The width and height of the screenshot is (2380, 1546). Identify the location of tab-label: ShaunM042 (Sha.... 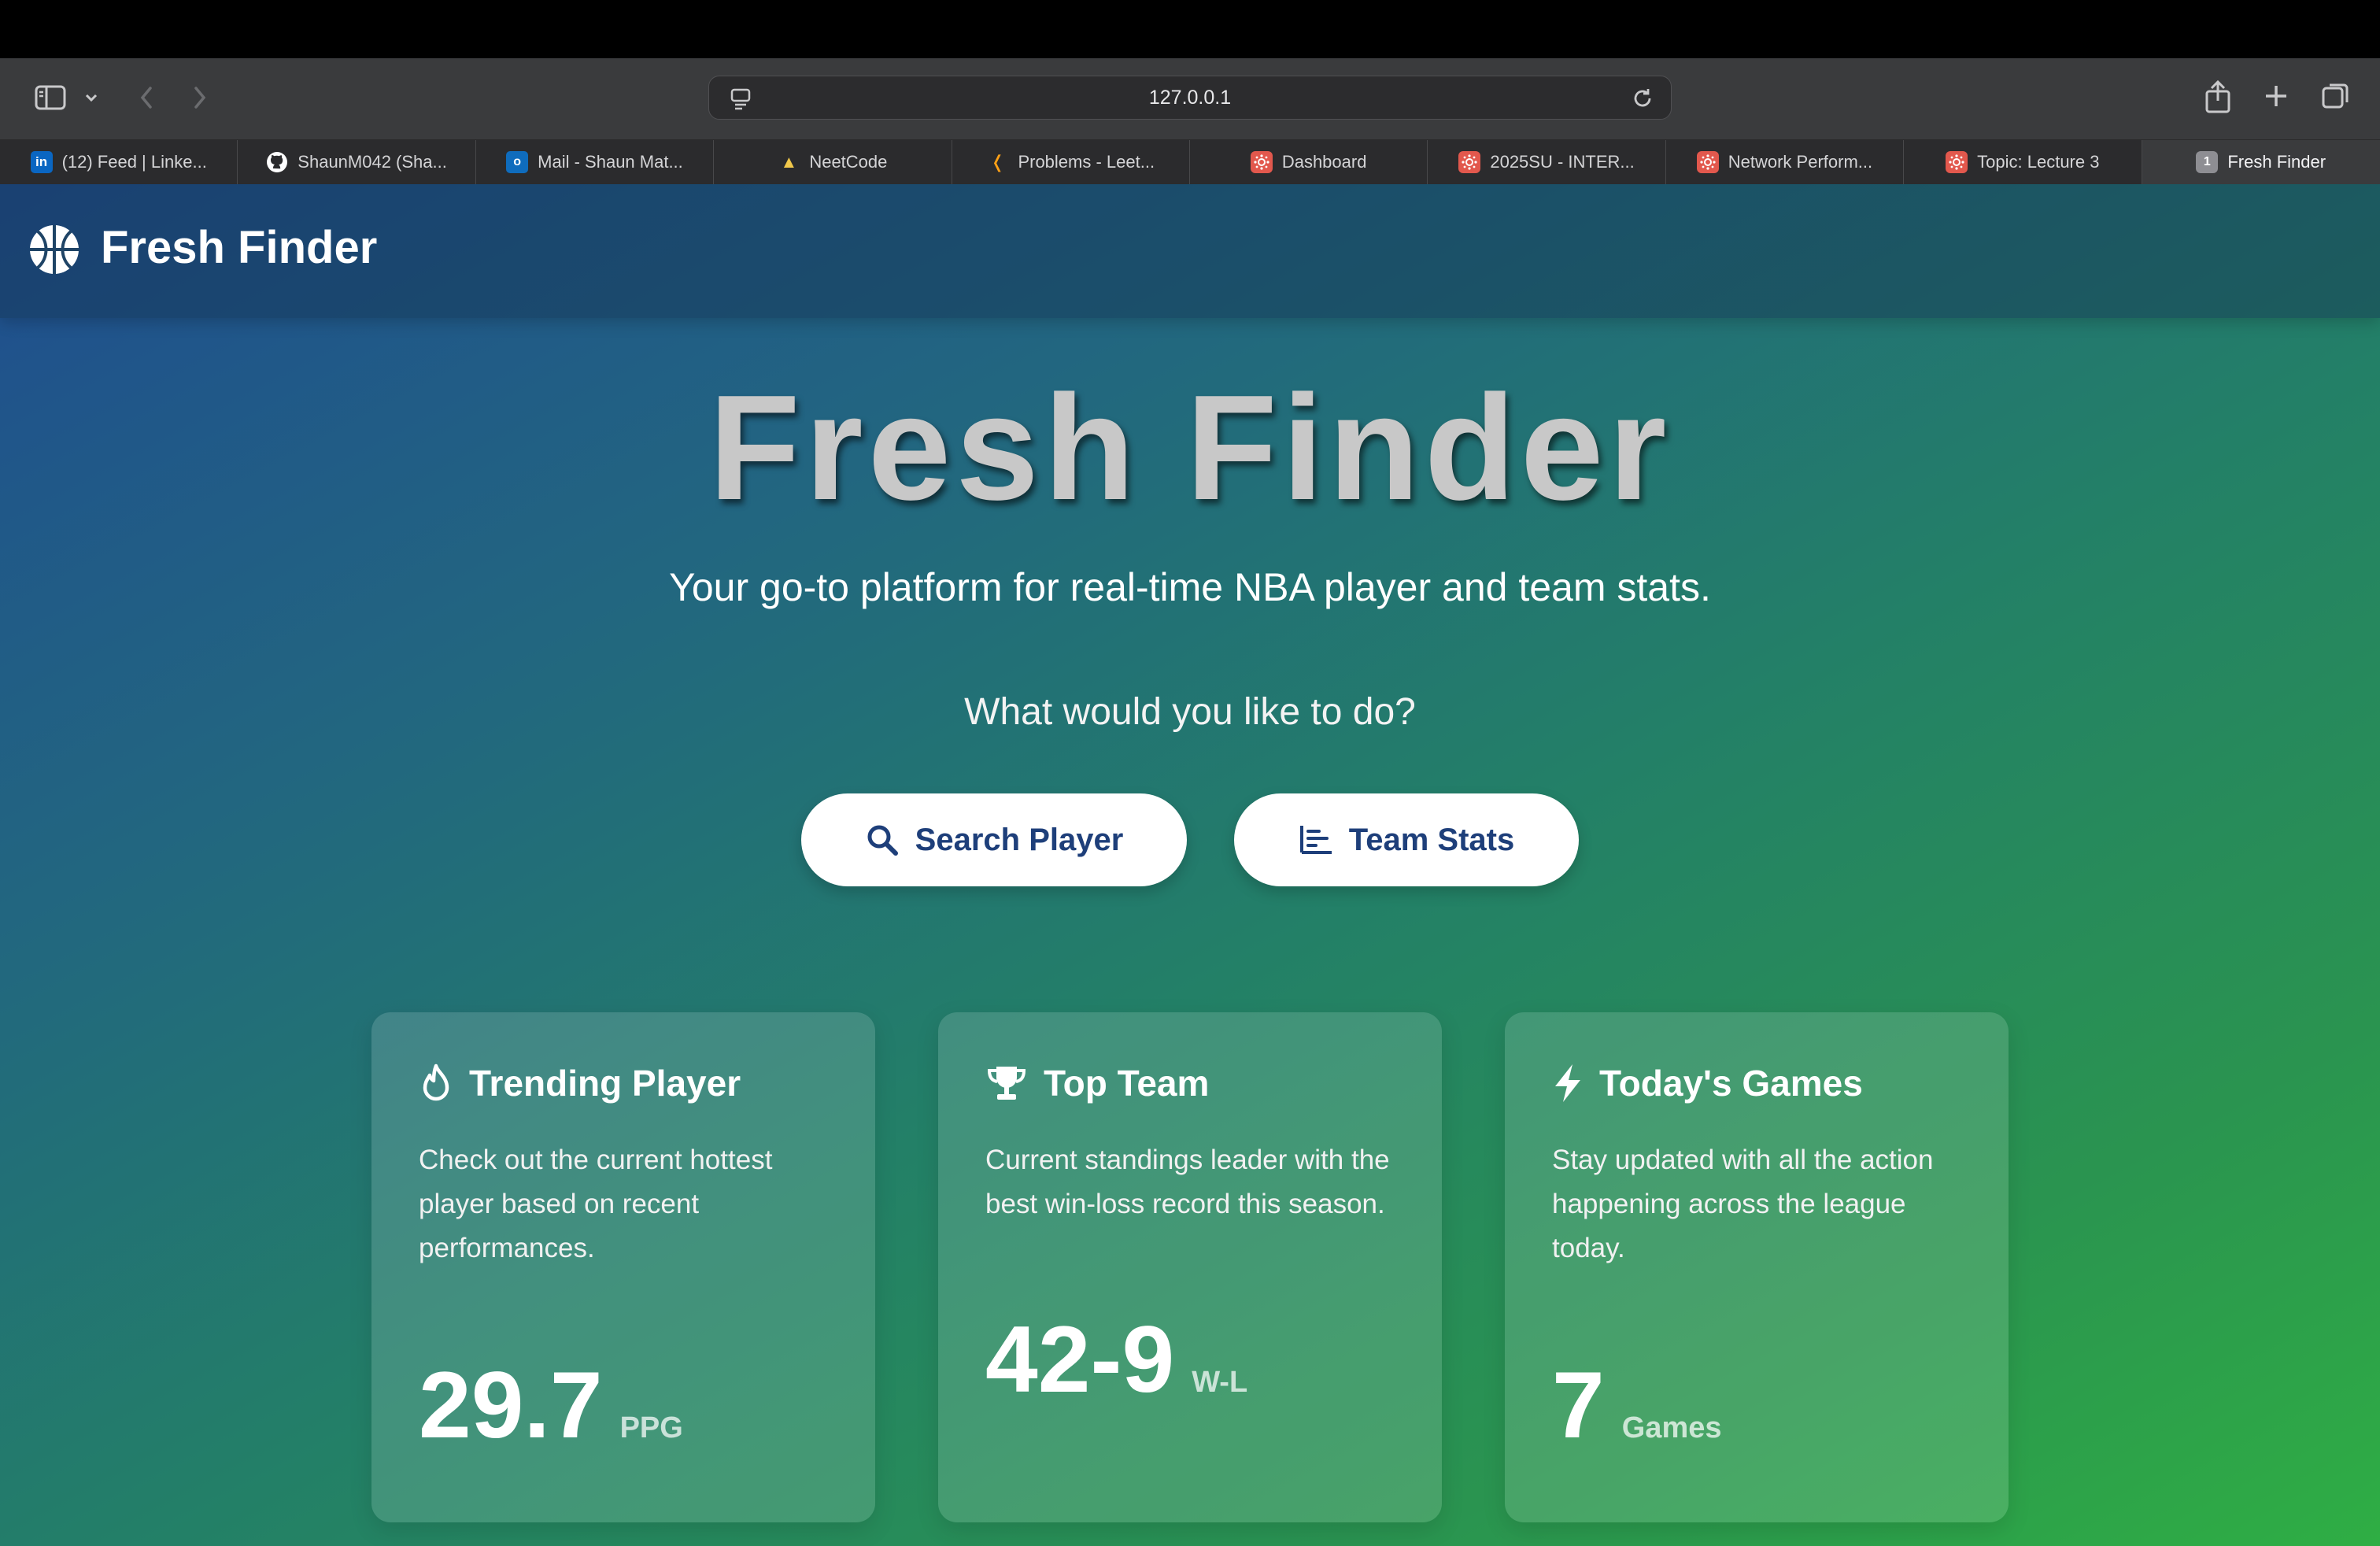
(372, 162).